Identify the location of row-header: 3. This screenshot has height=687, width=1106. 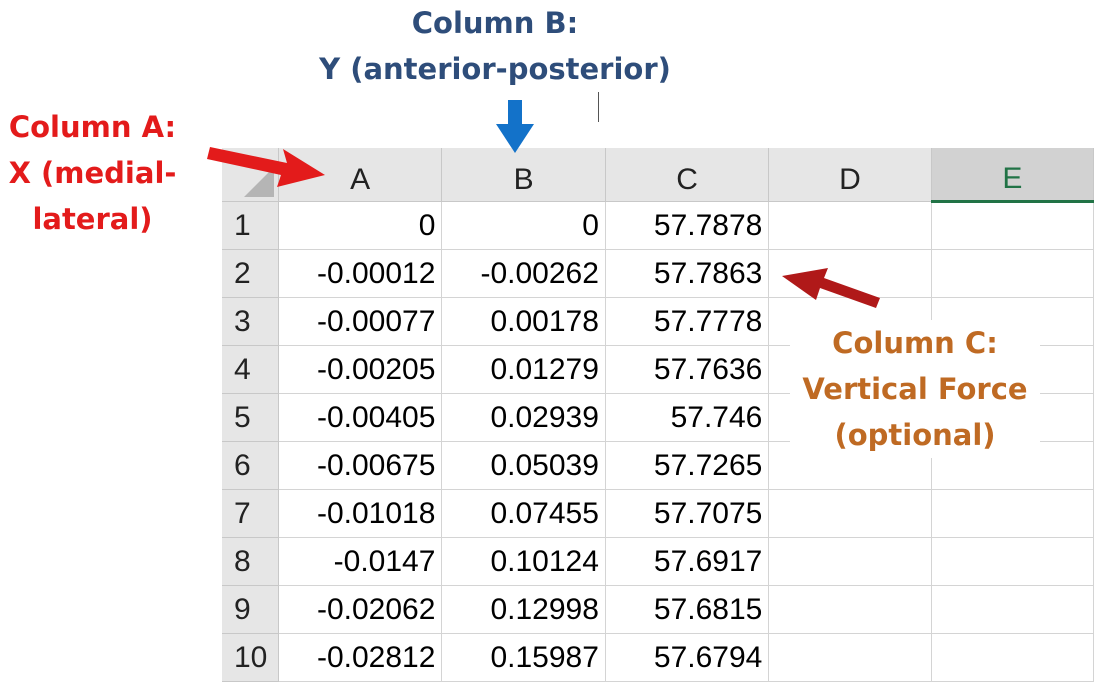
(250, 321).